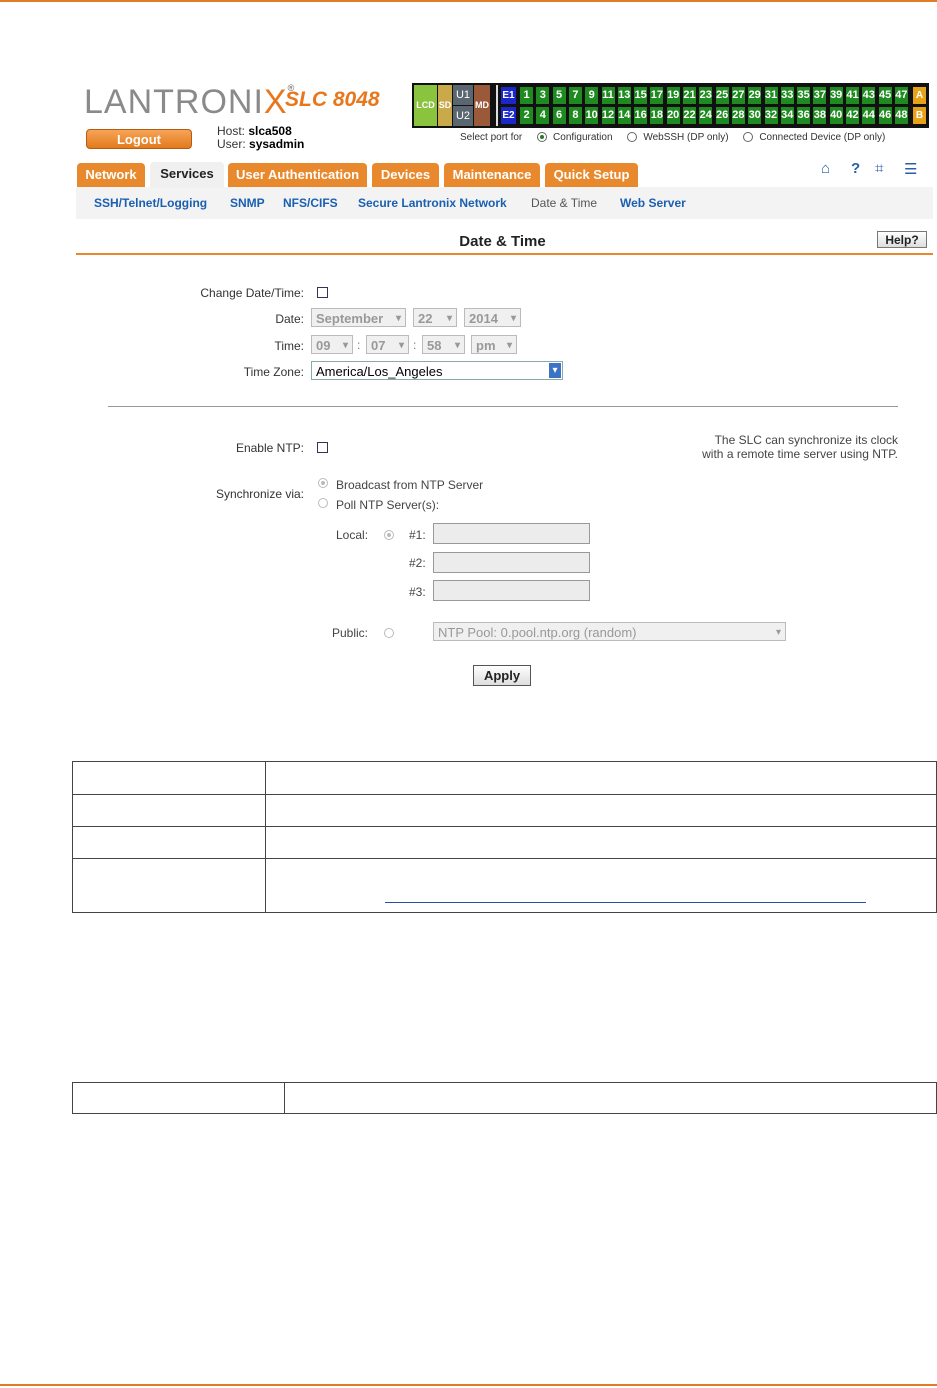 Image resolution: width=937 pixels, height=1388 pixels. I want to click on port-20: 20, so click(673, 115).